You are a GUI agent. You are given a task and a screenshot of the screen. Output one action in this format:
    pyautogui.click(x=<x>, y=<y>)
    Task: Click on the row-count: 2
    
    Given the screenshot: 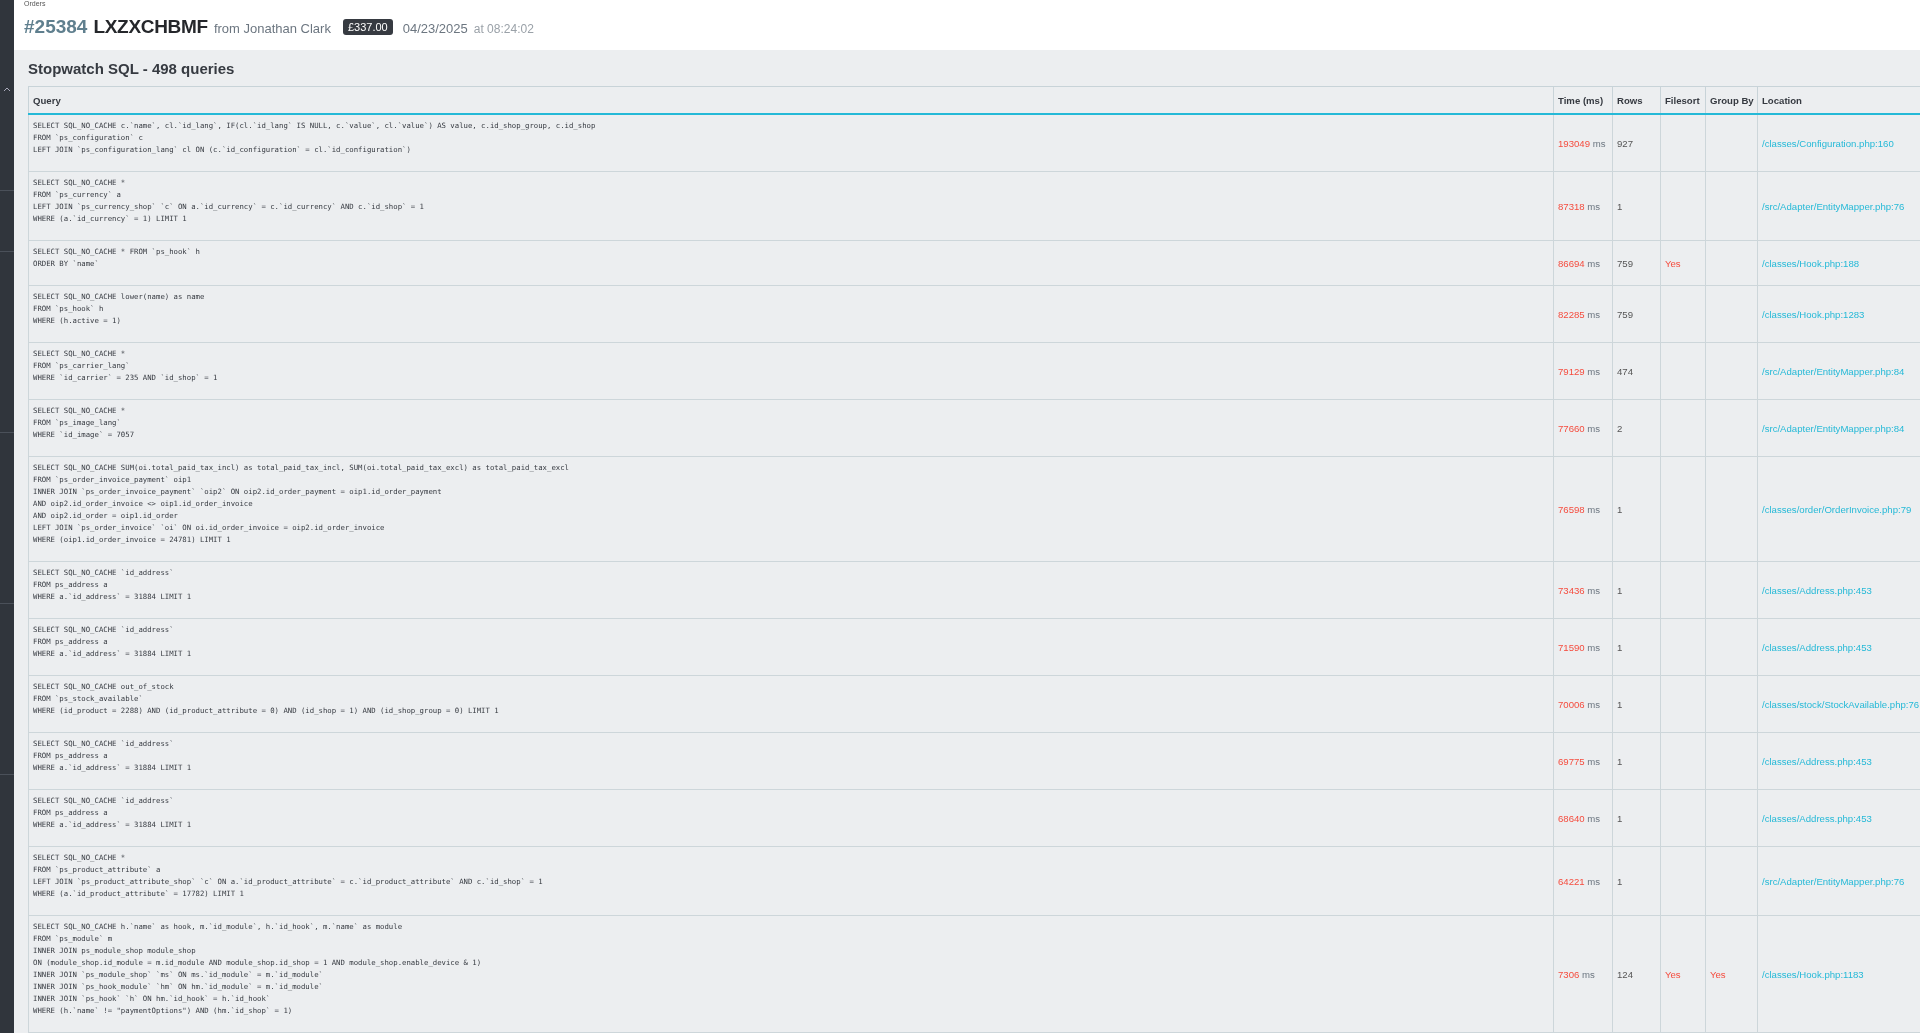 What is the action you would take?
    pyautogui.click(x=1620, y=428)
    